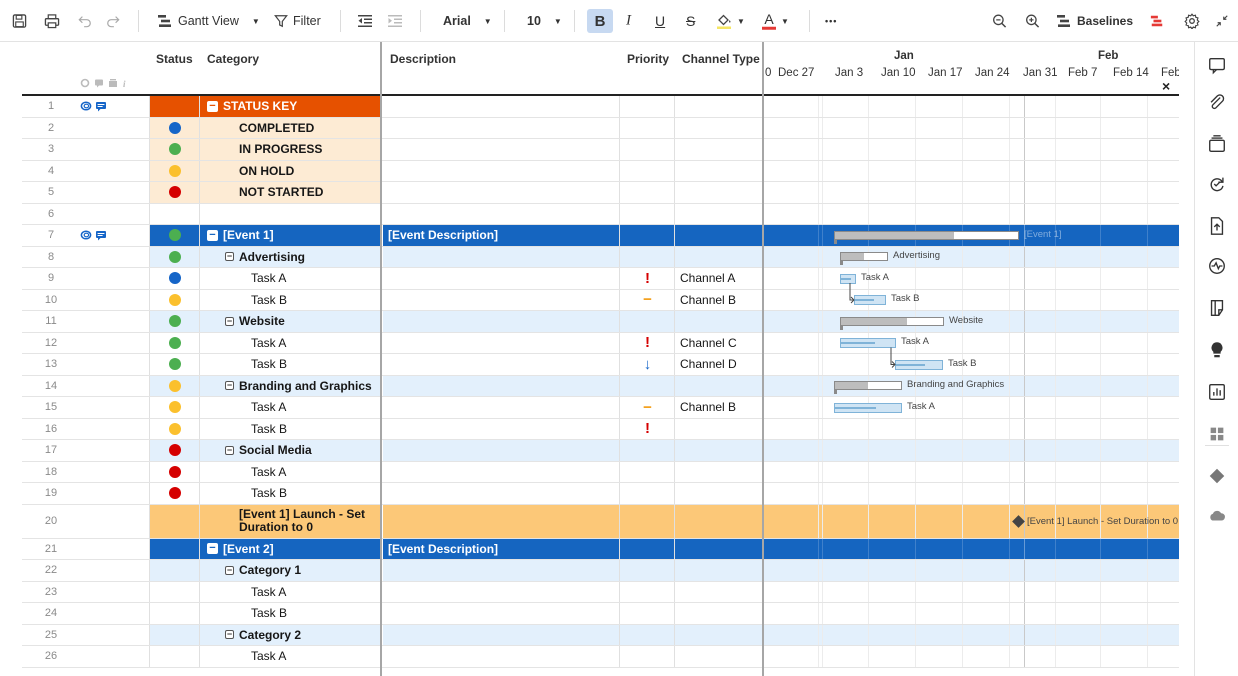 The width and height of the screenshot is (1238, 676). I want to click on attachment-icon, so click(1217, 103).